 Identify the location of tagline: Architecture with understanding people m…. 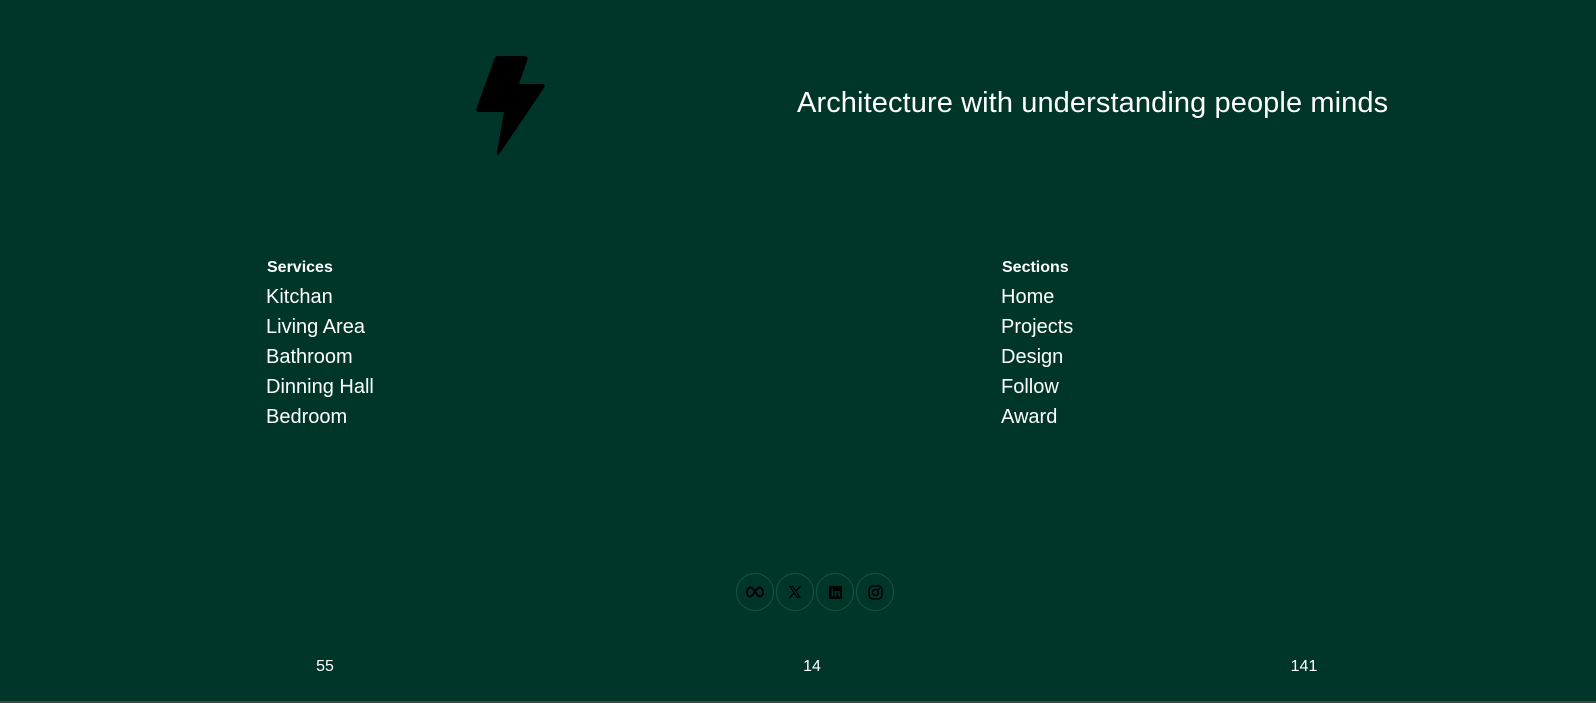
(1093, 103).